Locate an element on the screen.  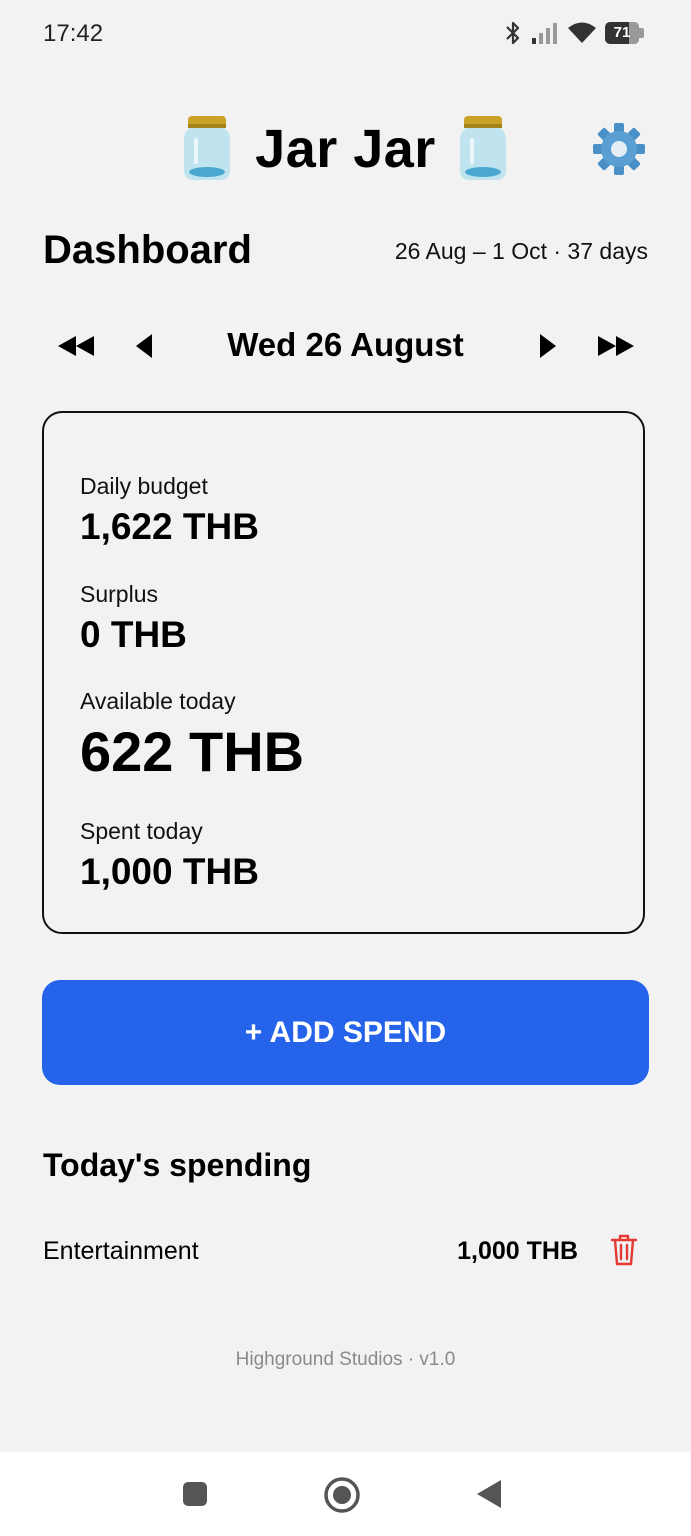
app-title: Jar Jar is located at coordinates (345, 149).